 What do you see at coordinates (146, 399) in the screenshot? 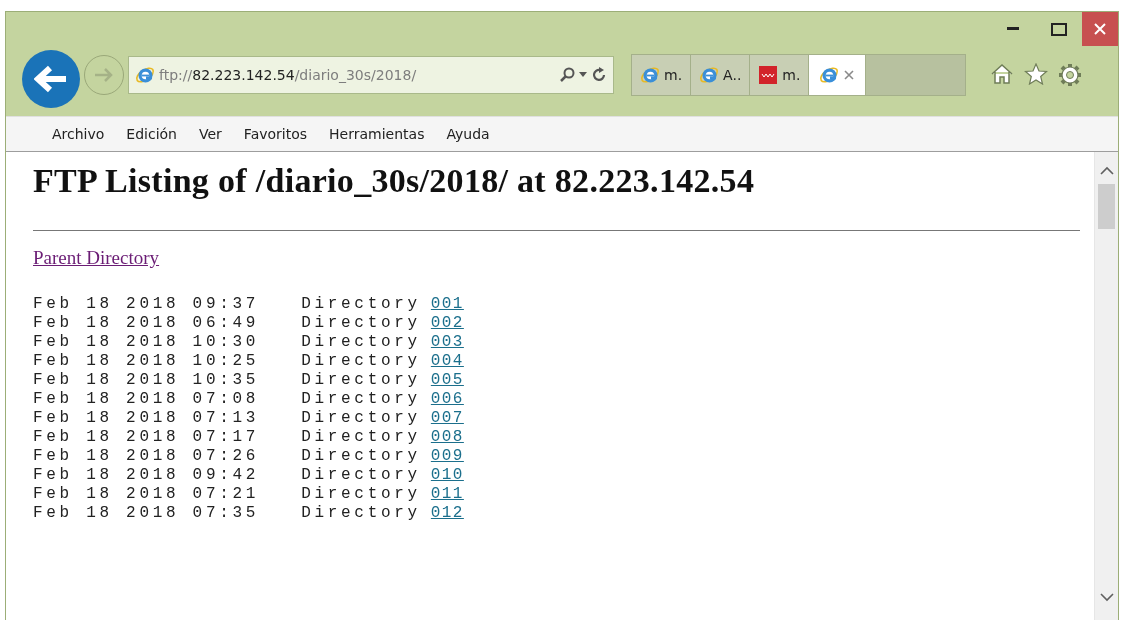
I see `date-text: Feb 18 2018 07:08` at bounding box center [146, 399].